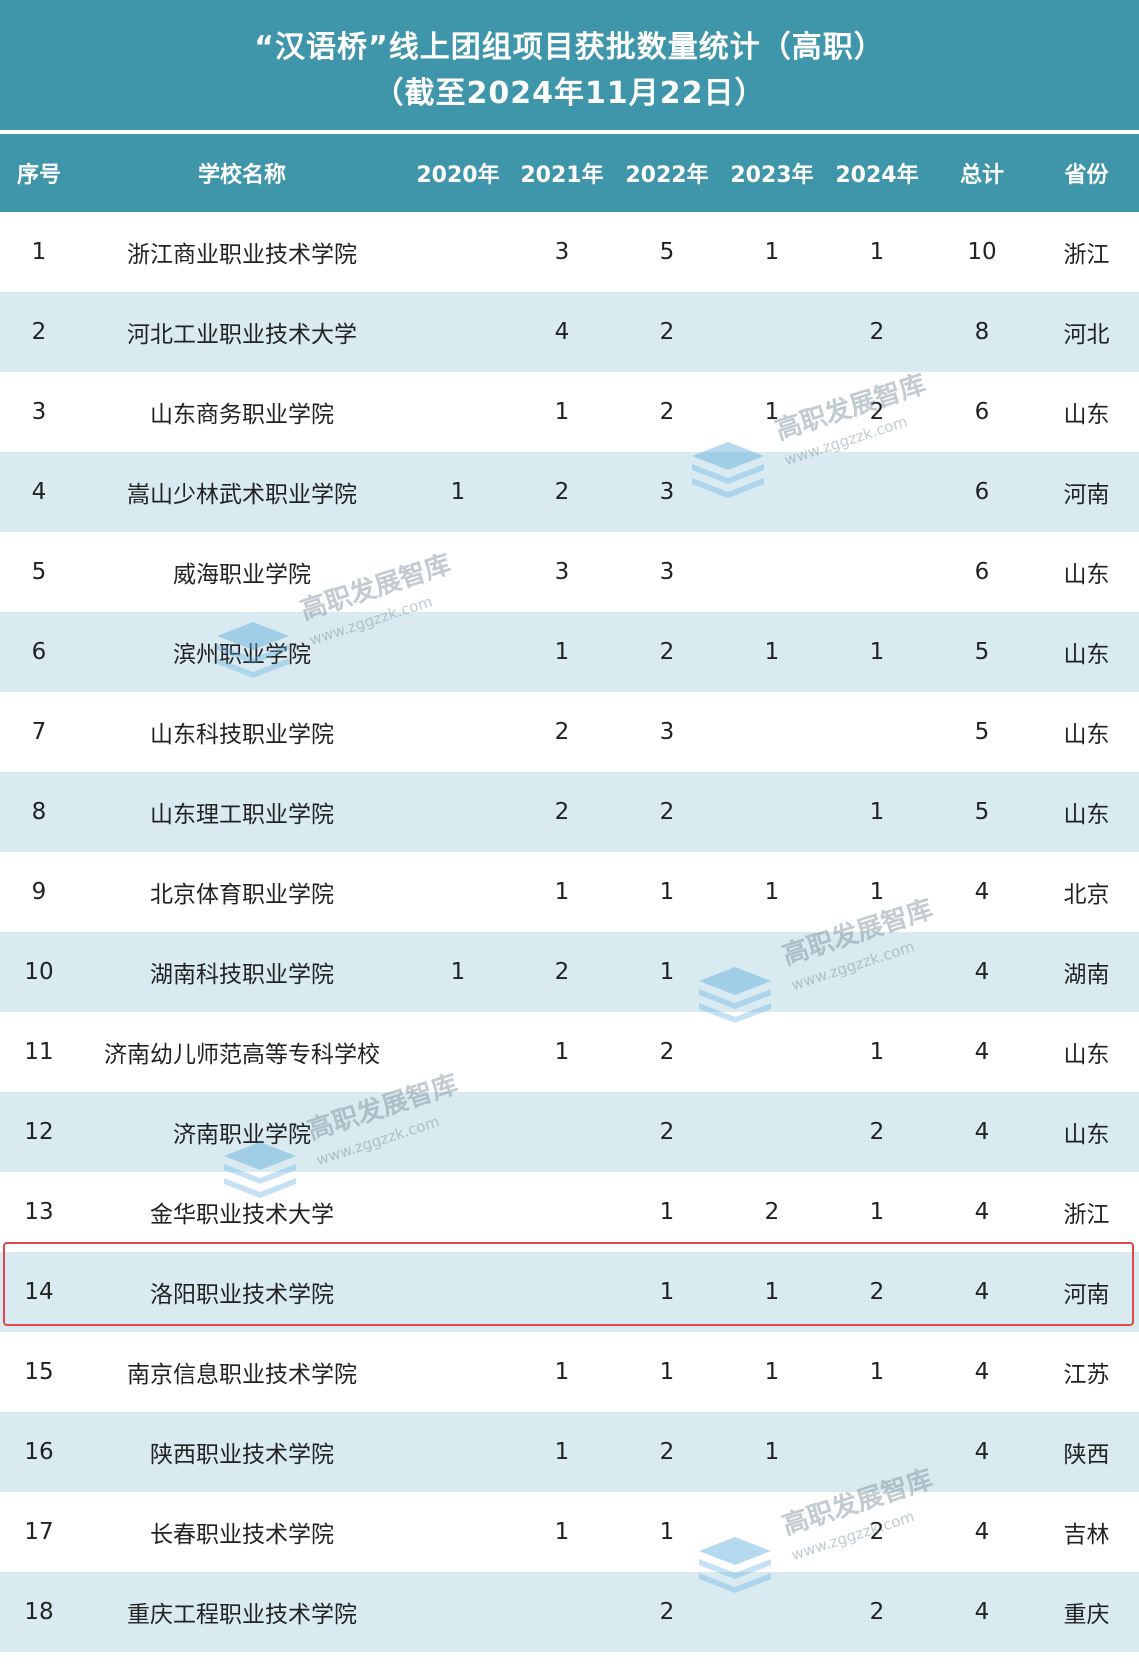 The height and width of the screenshot is (1664, 1139). What do you see at coordinates (569, 1052) in the screenshot?
I see `table-row: 11 济南幼儿师范高等专科学校 1 2 1 4 山东` at bounding box center [569, 1052].